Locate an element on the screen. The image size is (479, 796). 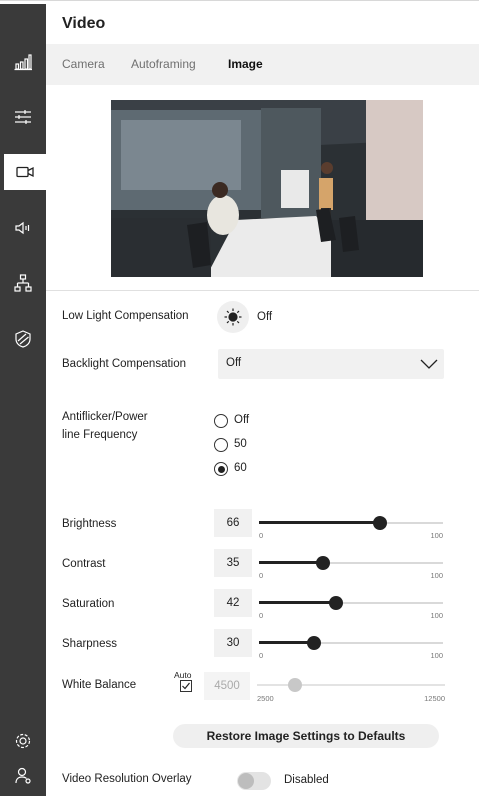
white-balance-slider: 2500 12500 is located at coordinates (351, 688).